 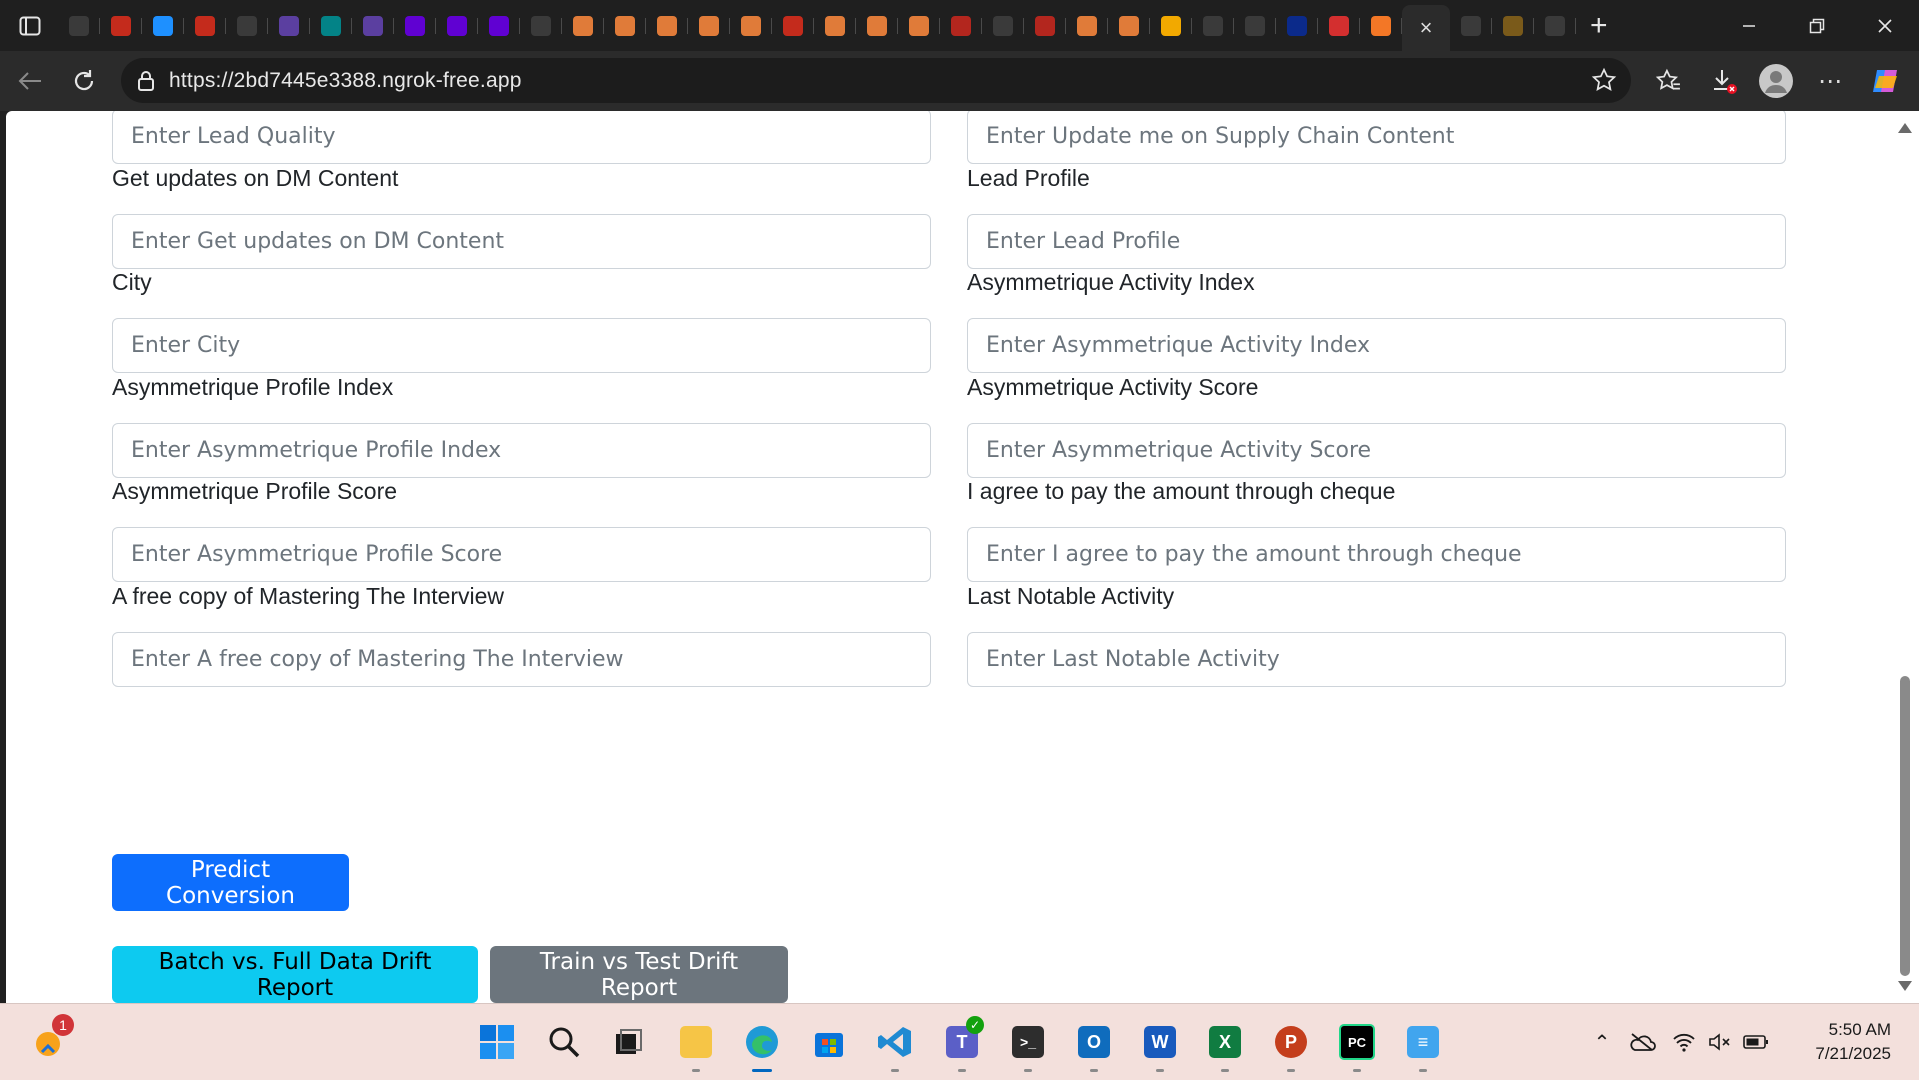 I want to click on start-button, so click(x=497, y=1042).